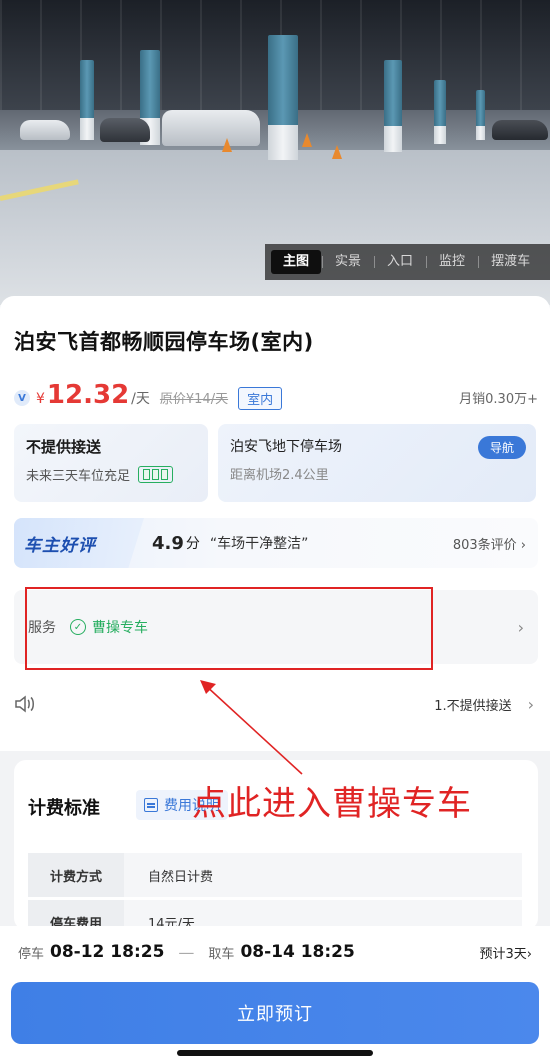 The image size is (550, 1062). What do you see at coordinates (260, 398) in the screenshot?
I see `indoor-tag: 室内` at bounding box center [260, 398].